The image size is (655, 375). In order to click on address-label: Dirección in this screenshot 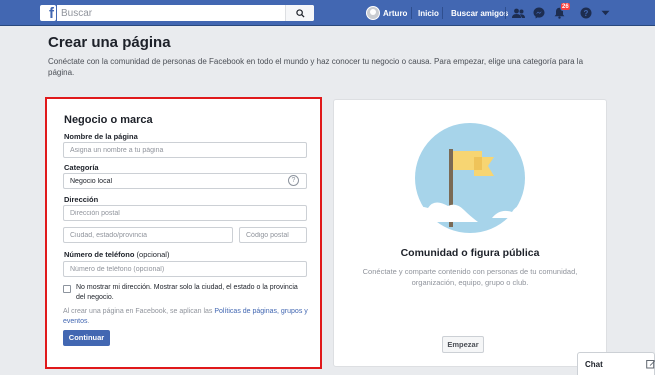, I will do `click(81, 199)`.